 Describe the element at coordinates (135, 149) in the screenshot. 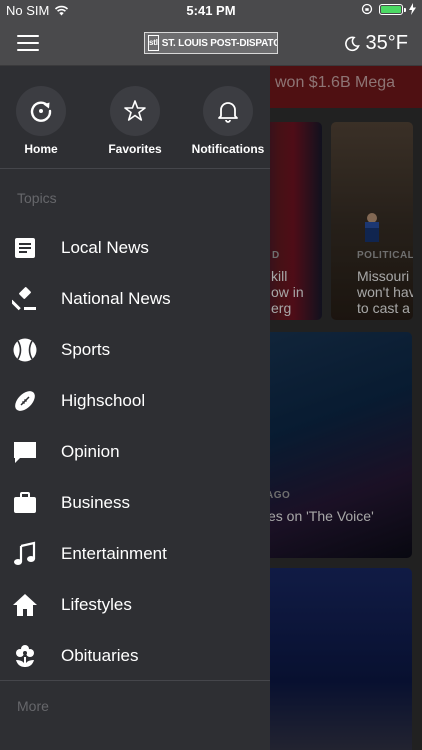

I see `favorites-label: Favorites` at that location.